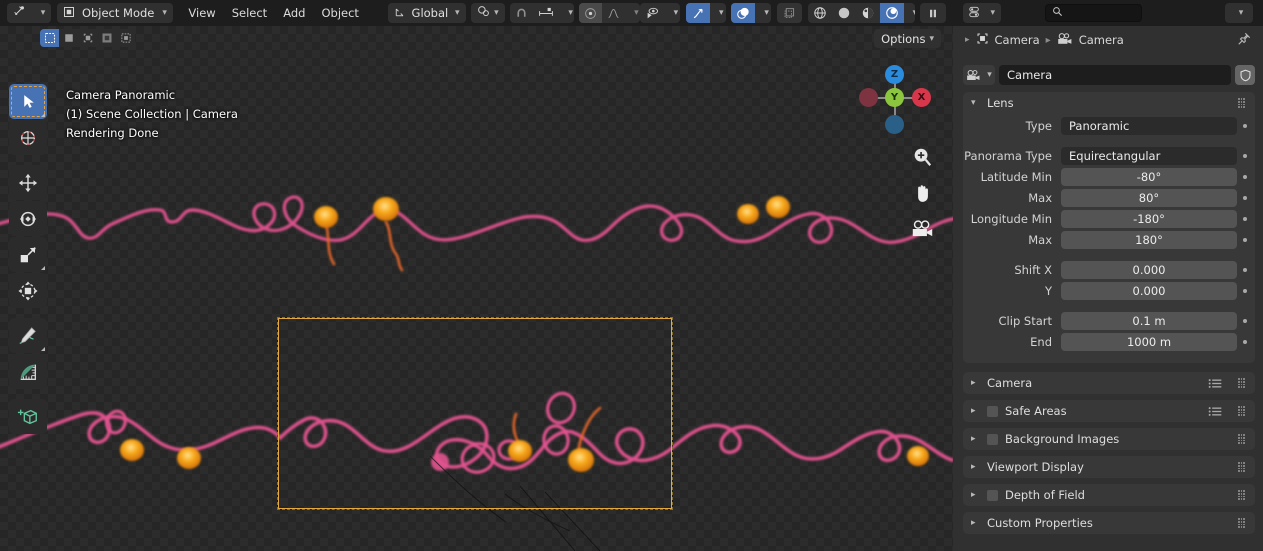 The image size is (1263, 551). What do you see at coordinates (820, 13) in the screenshot?
I see `wireframe-icon` at bounding box center [820, 13].